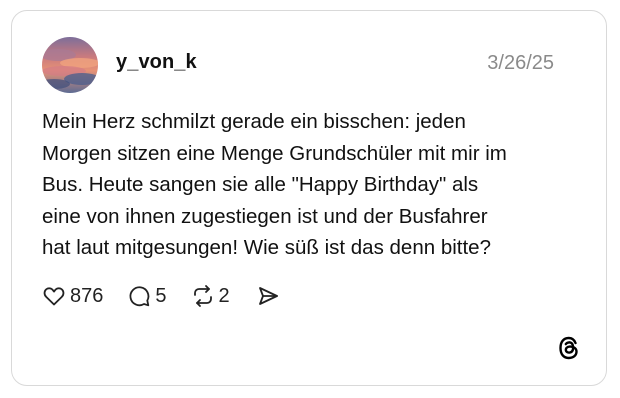  Describe the element at coordinates (54, 296) in the screenshot. I see `heart-icon` at that location.